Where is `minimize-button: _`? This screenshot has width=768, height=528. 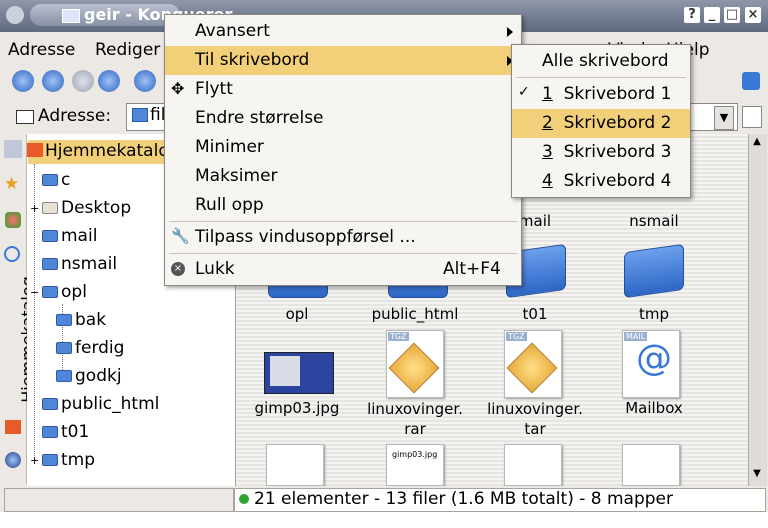 minimize-button: _ is located at coordinates (712, 15).